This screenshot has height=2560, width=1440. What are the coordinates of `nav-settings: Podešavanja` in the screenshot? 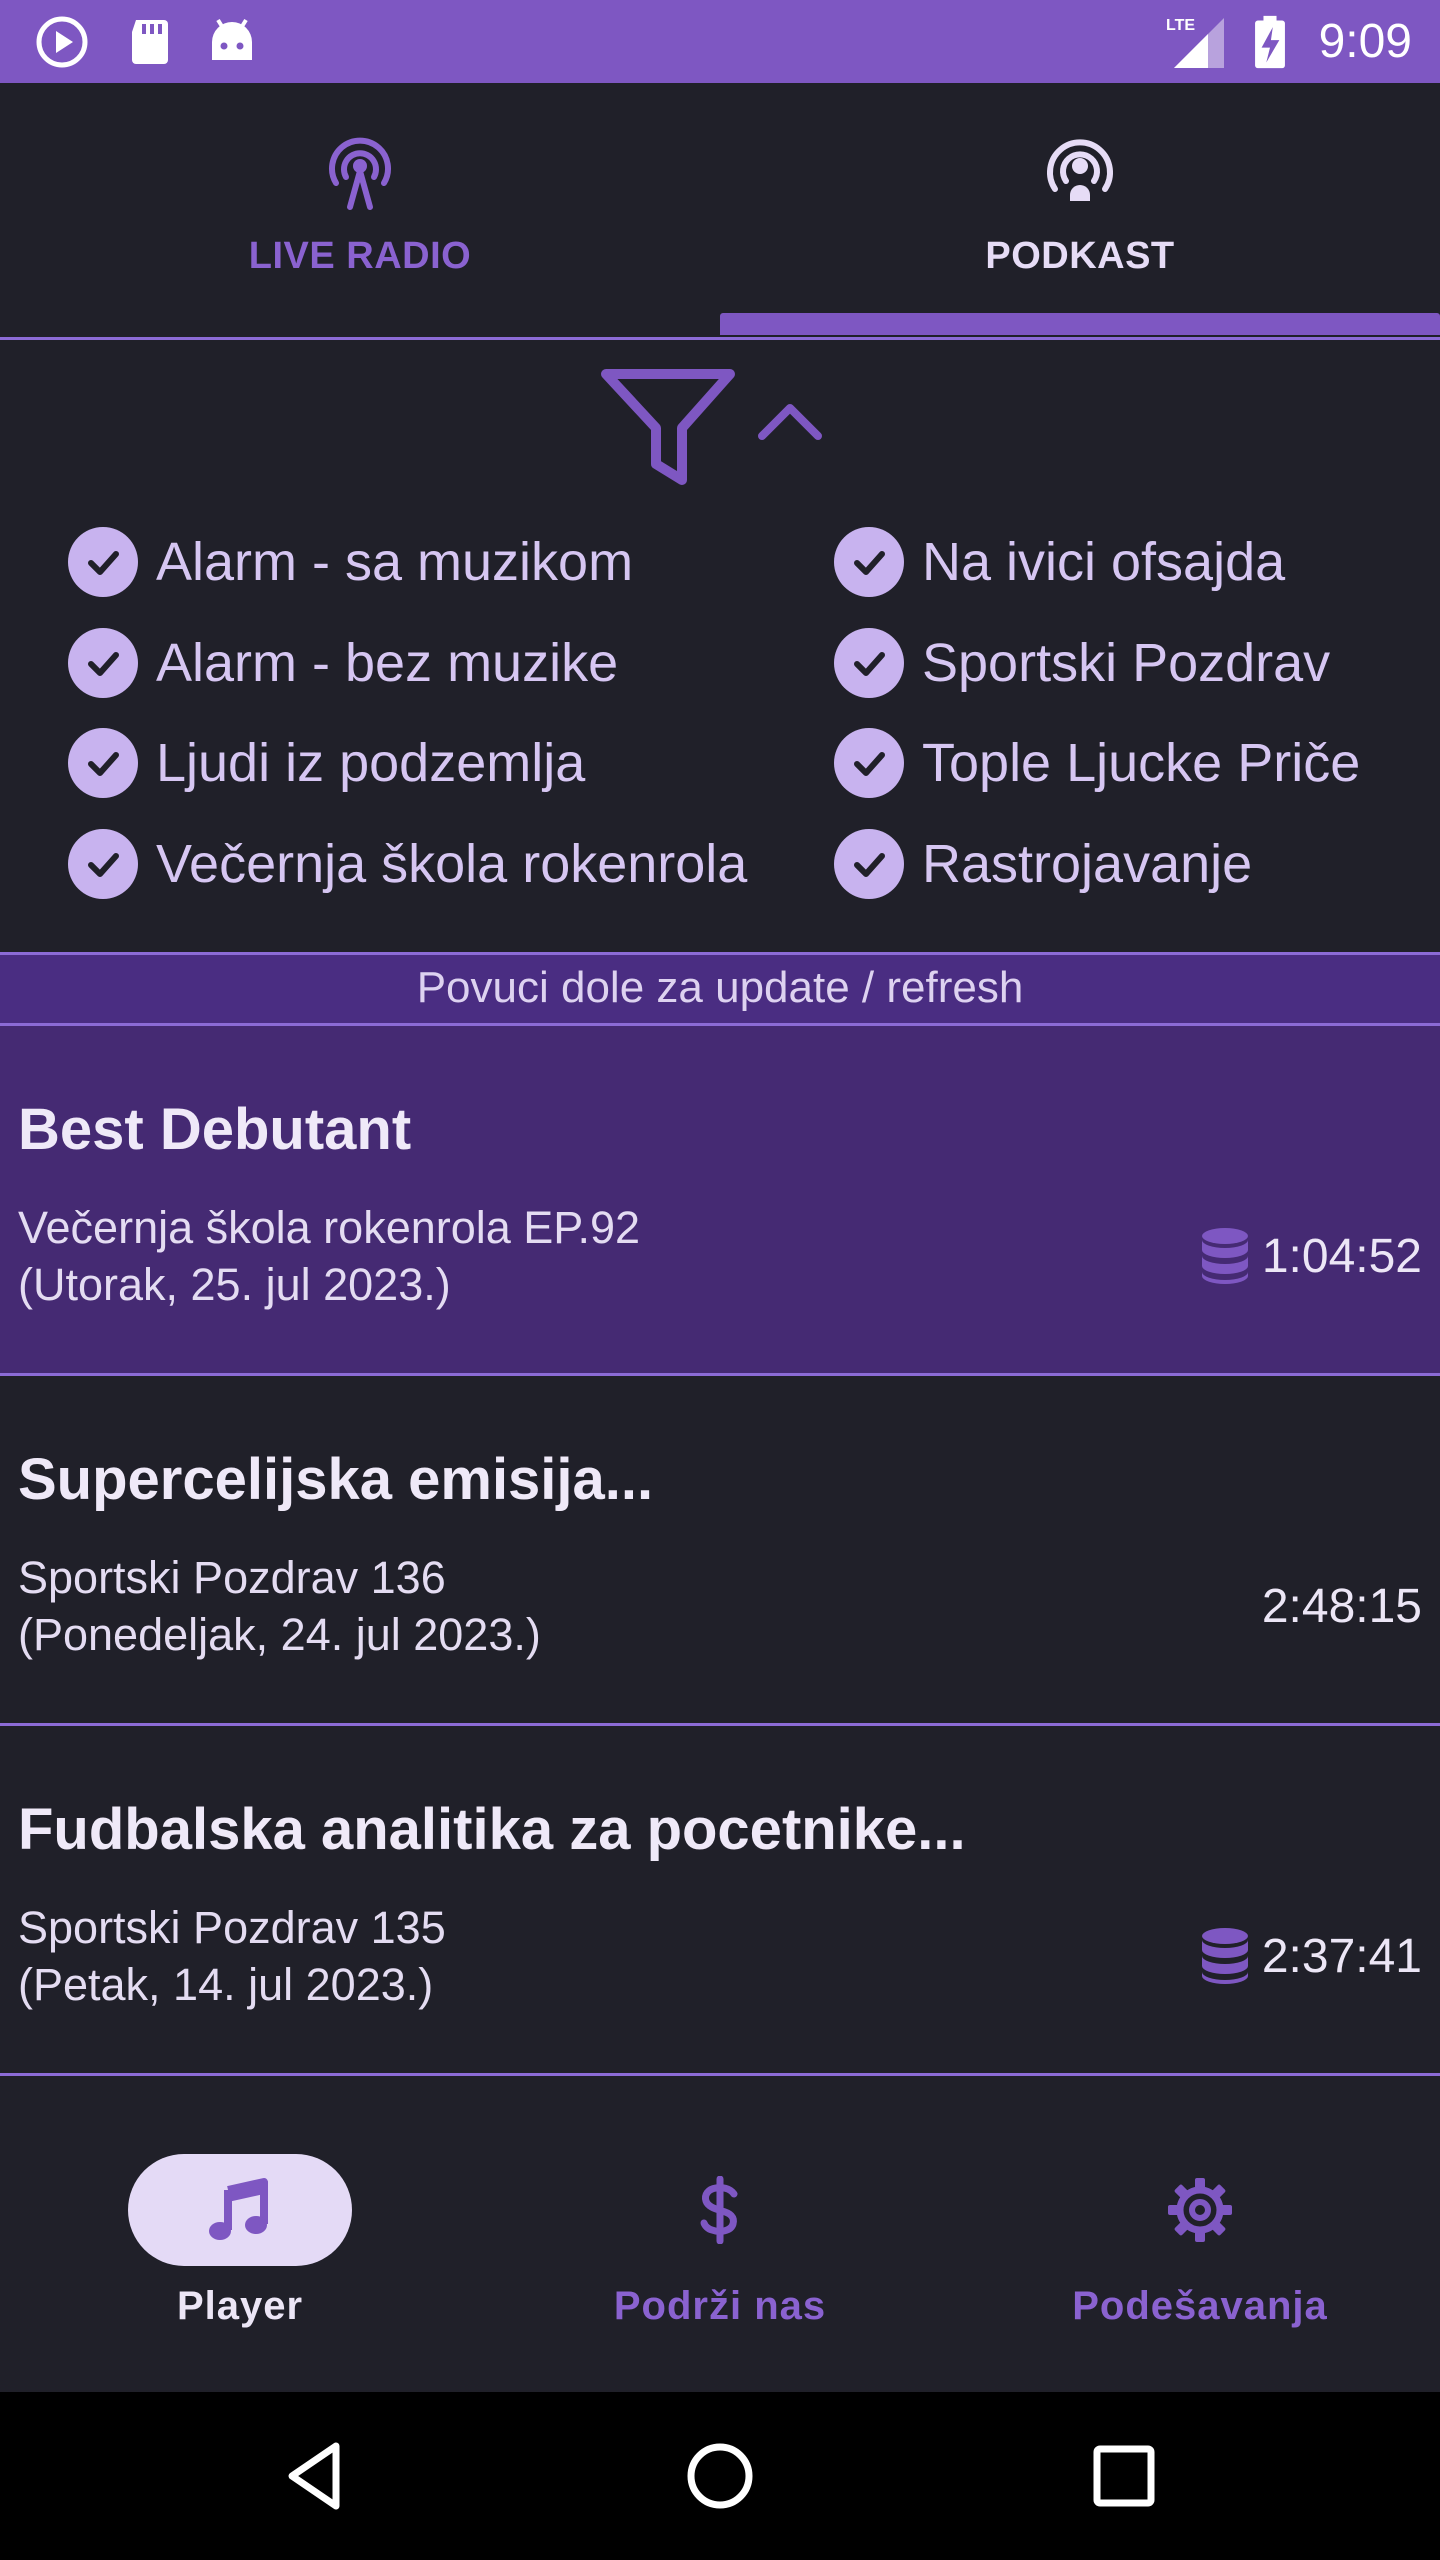 It's located at (1200, 2235).